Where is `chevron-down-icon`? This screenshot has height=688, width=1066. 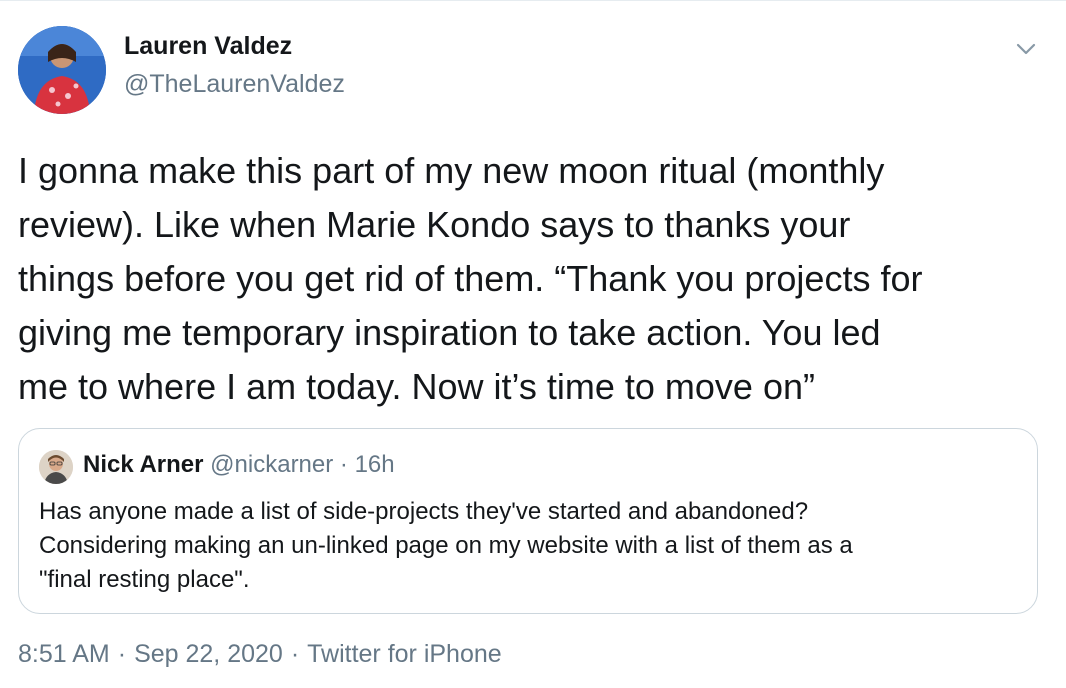
chevron-down-icon is located at coordinates (1026, 49).